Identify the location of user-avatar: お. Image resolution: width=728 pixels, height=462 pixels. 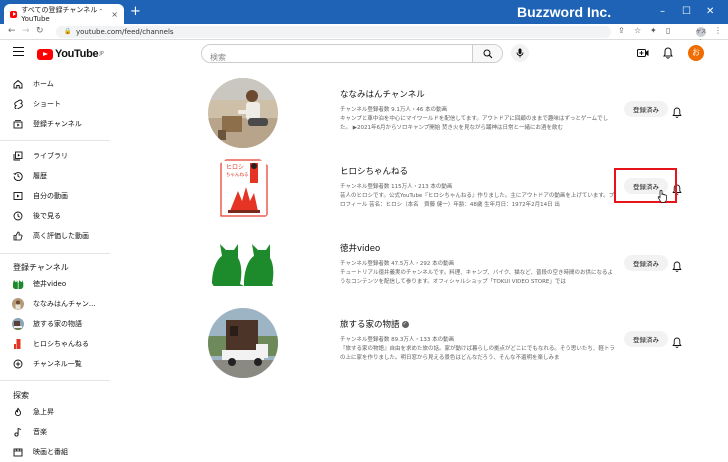
(696, 53).